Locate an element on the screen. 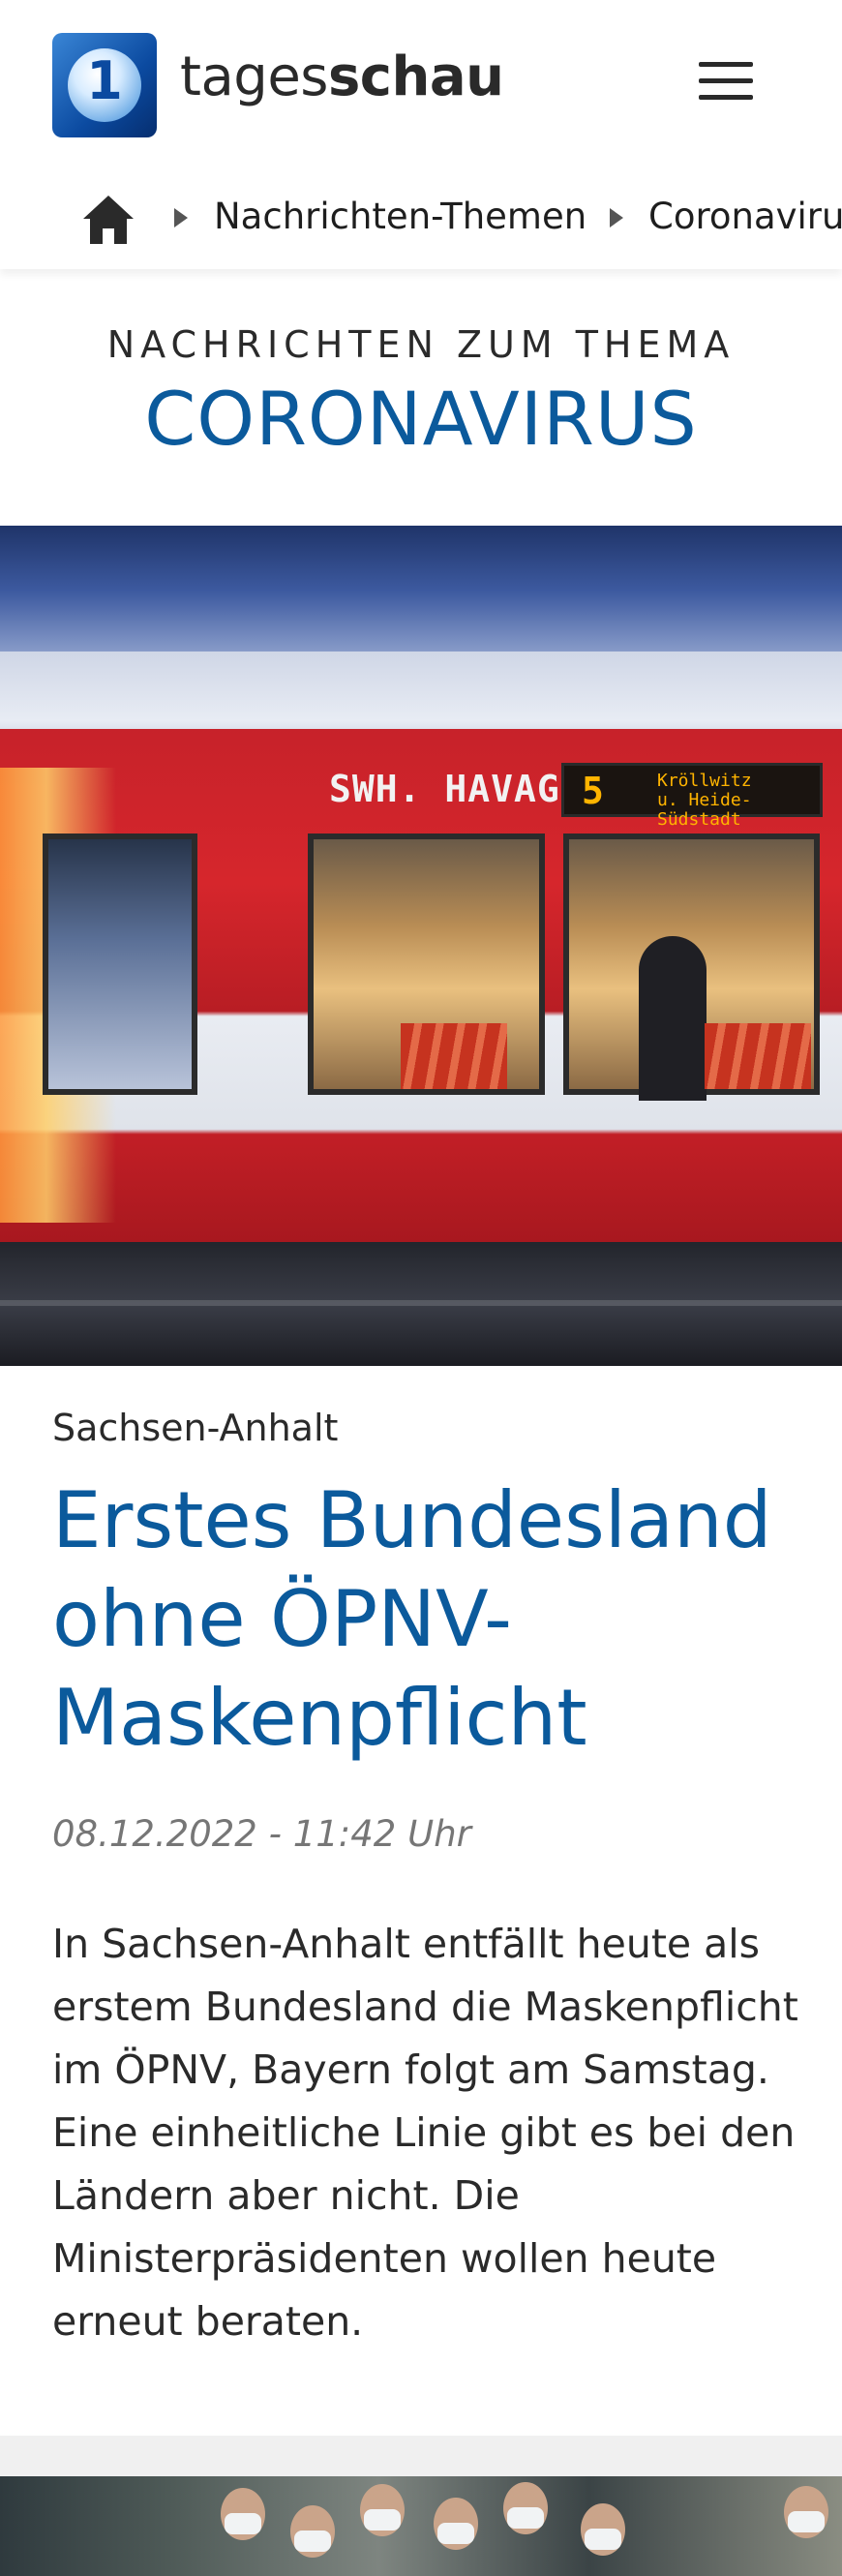 The image size is (842, 2576). section-divider is located at coordinates (421, 2456).